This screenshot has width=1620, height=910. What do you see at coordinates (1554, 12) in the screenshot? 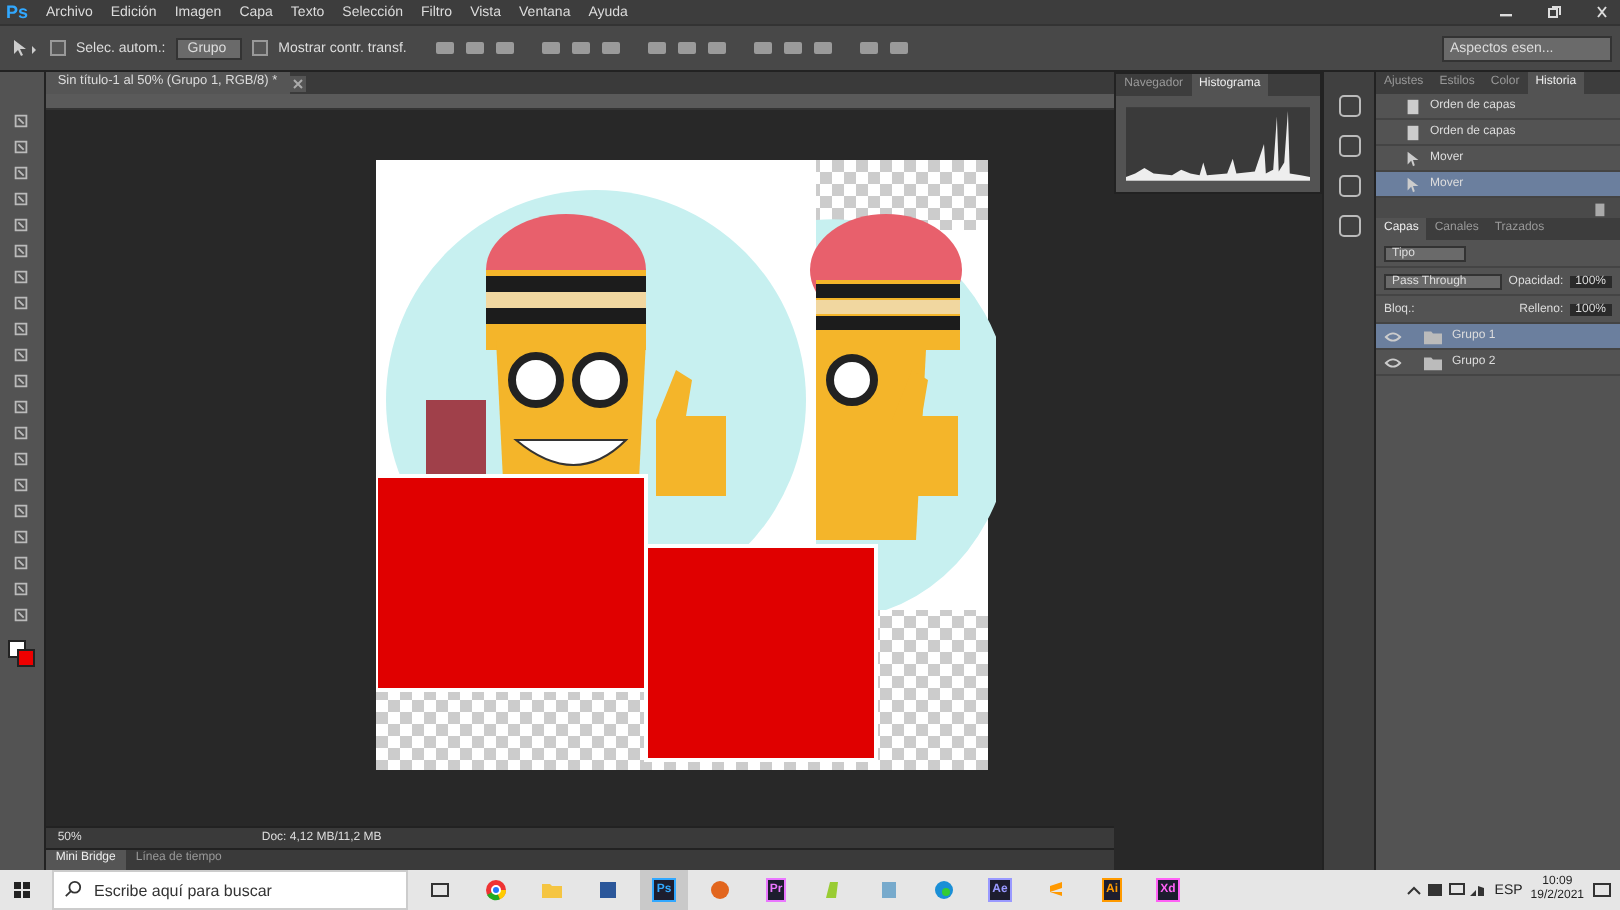
I see `restore-icon` at bounding box center [1554, 12].